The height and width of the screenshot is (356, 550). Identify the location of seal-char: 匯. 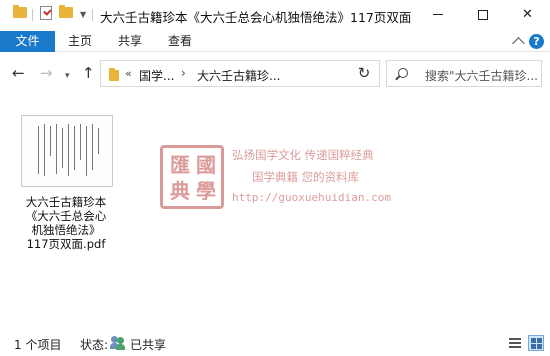
(180, 165).